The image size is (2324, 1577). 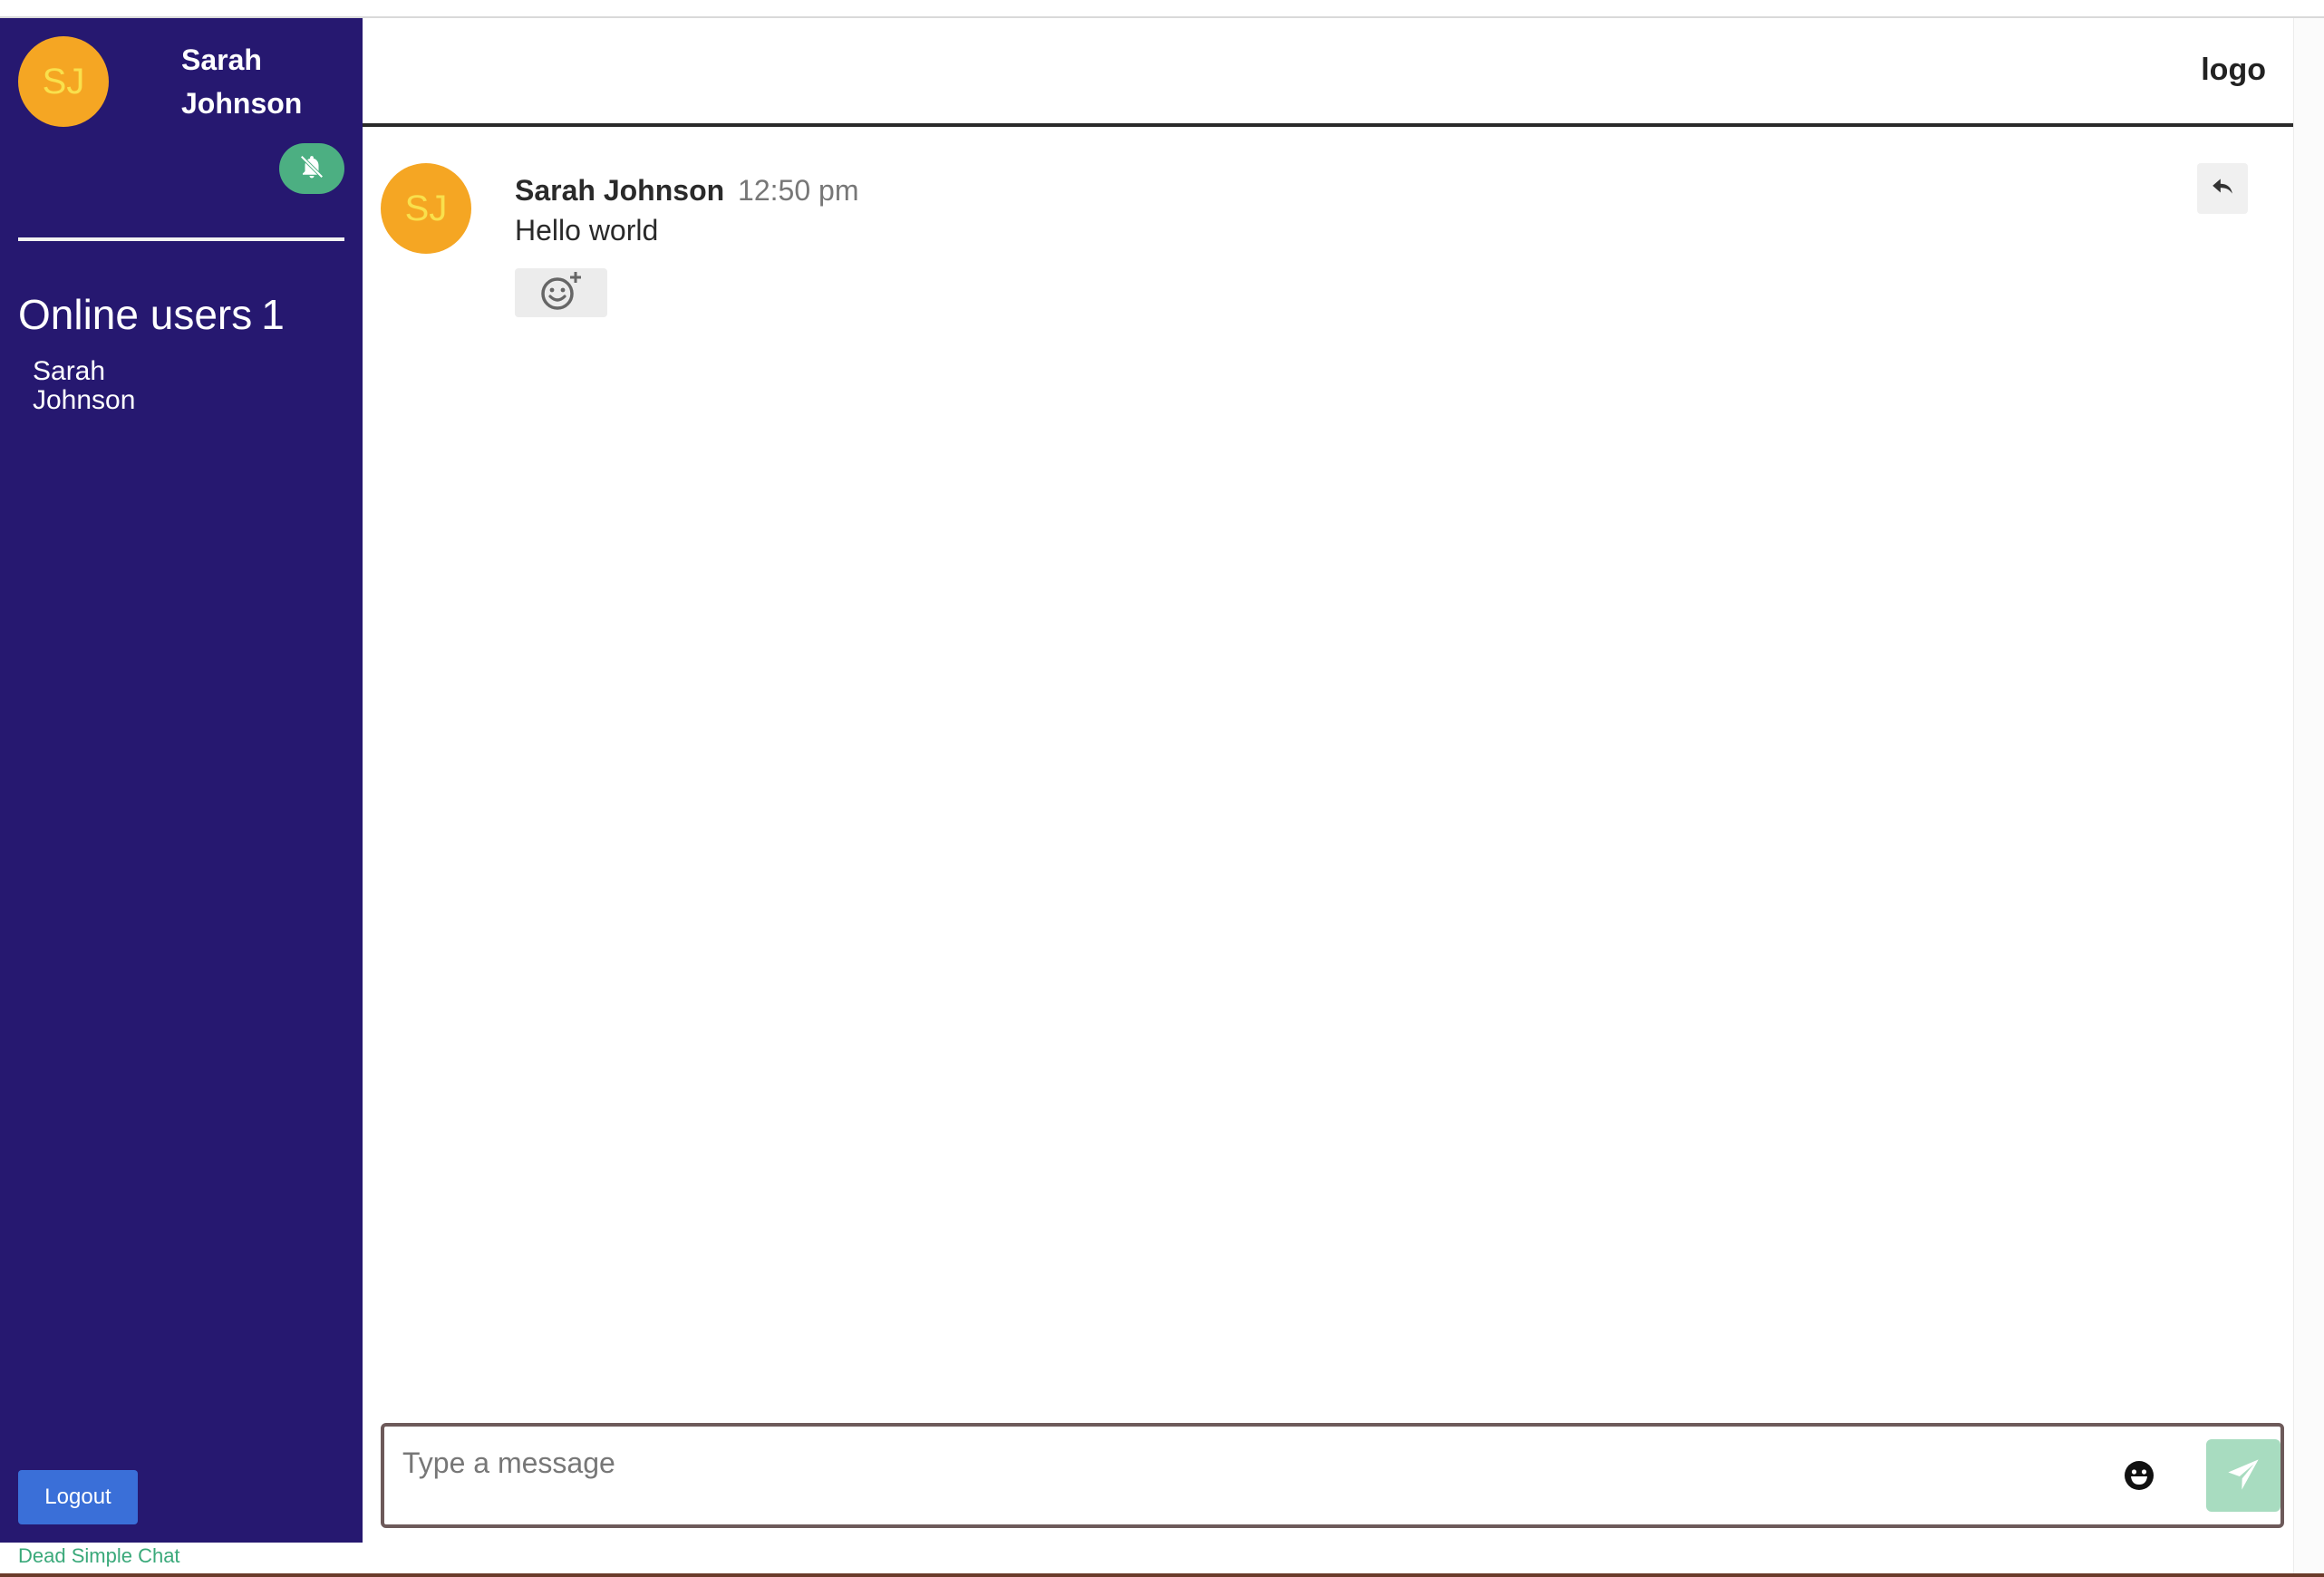 I want to click on add-reaction-button, so click(x=561, y=293).